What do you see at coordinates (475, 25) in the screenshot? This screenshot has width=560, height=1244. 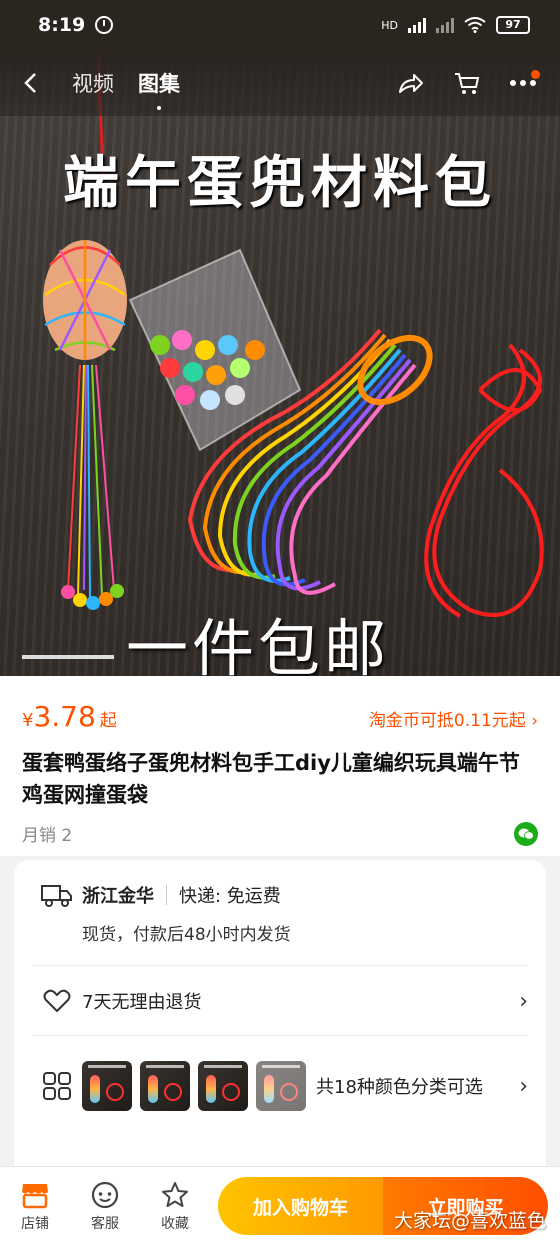 I see `wifi-icon` at bounding box center [475, 25].